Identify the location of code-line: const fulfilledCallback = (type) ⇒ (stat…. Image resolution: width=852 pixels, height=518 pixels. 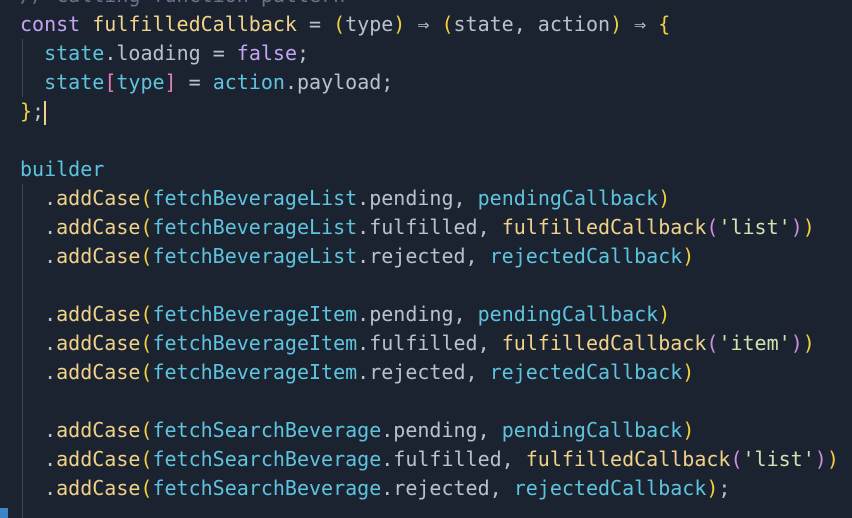
(429, 24).